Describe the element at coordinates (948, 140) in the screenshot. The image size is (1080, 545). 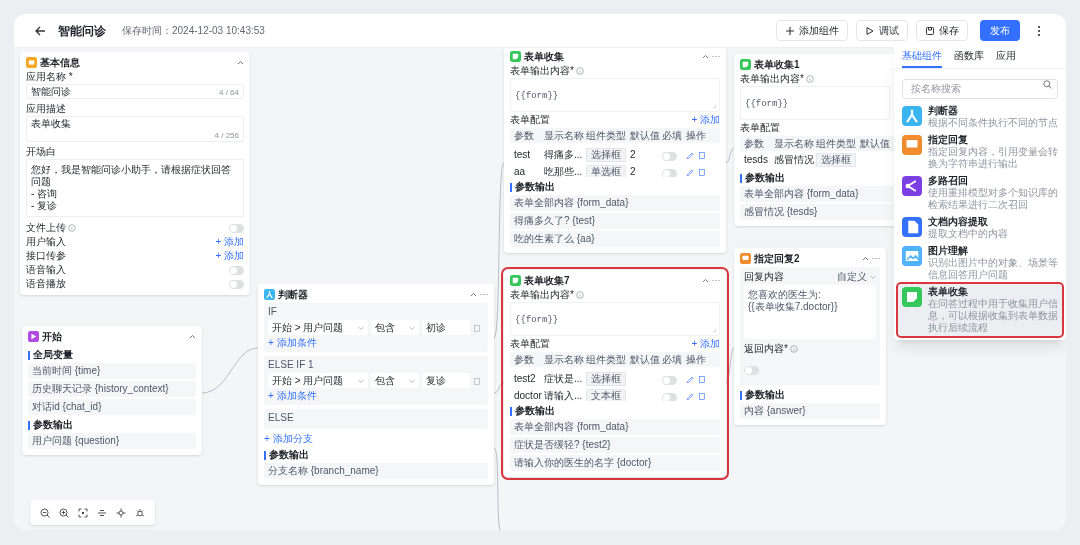
I see `component-title: 指定回复` at that location.